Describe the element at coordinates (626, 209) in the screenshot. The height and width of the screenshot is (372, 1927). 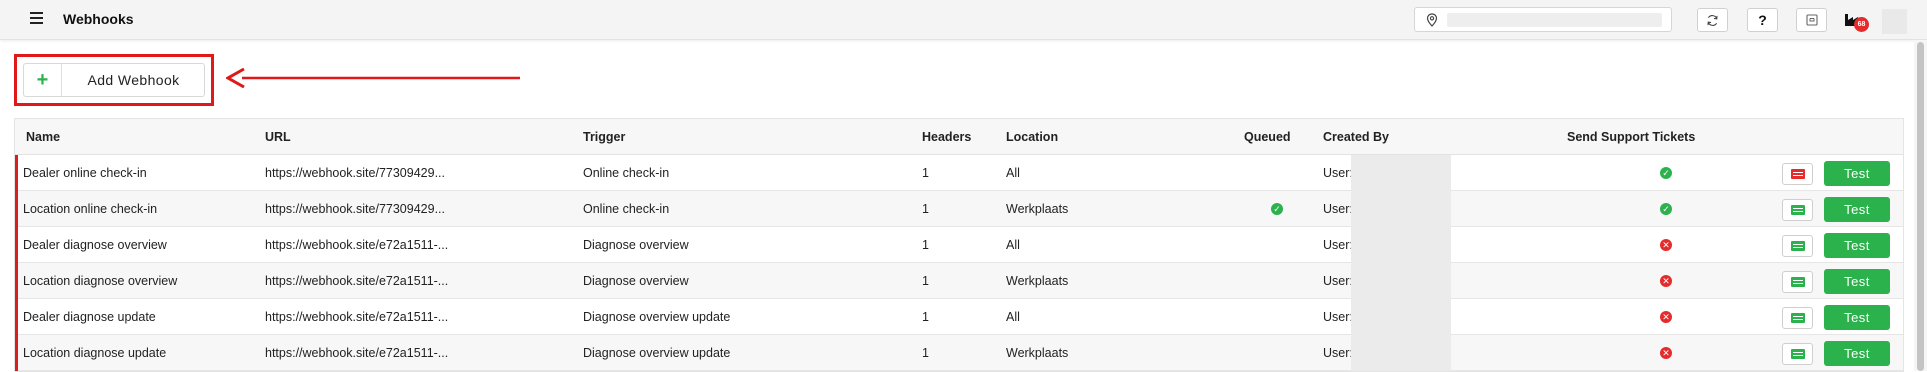
I see `cell-trigger: Online check-in` at that location.